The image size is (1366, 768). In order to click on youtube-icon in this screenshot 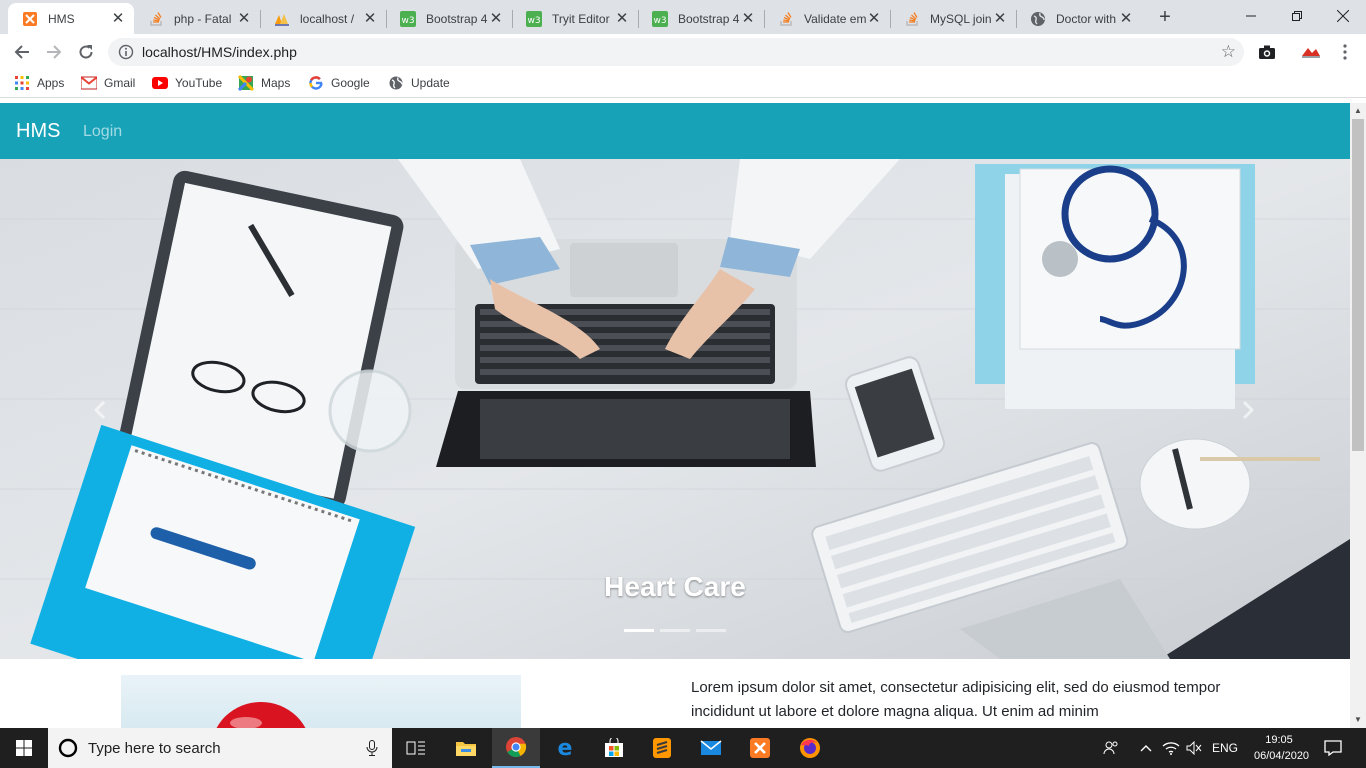, I will do `click(160, 83)`.